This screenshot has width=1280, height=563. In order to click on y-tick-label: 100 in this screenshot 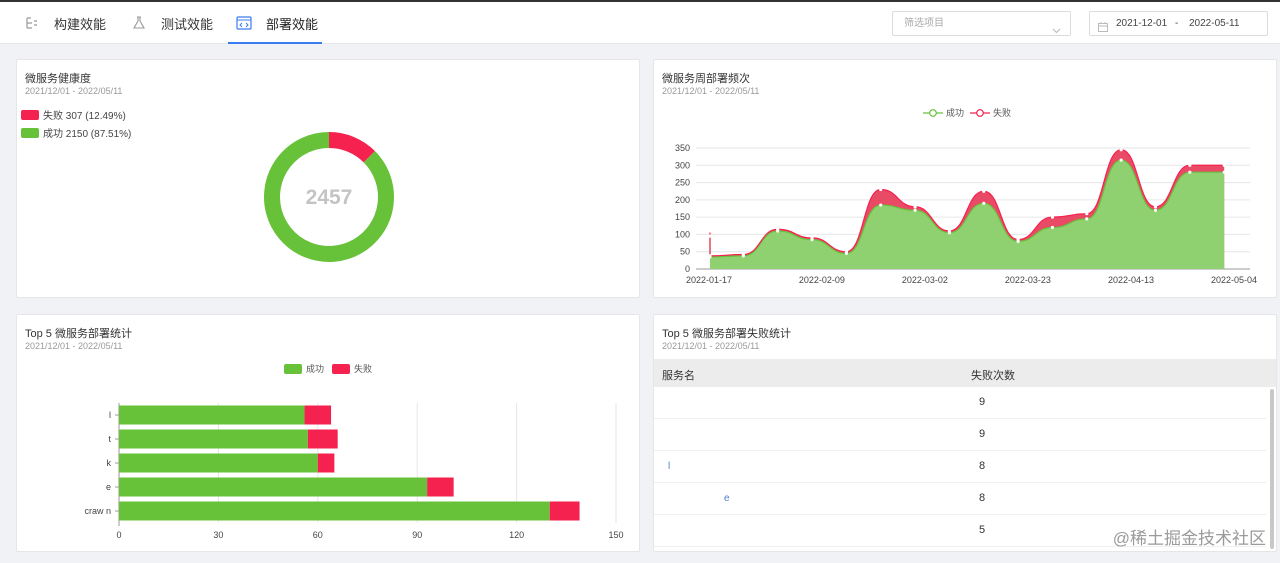, I will do `click(682, 234)`.